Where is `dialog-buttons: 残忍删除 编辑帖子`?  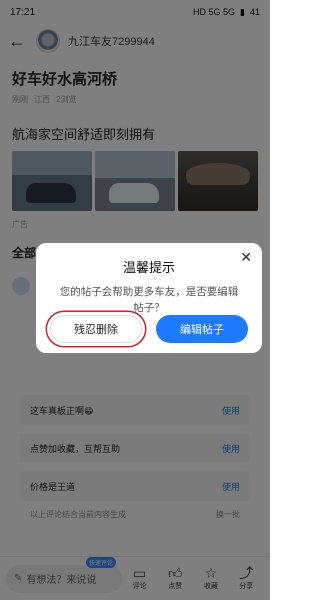 dialog-buttons: 残忍删除 编辑帖子 is located at coordinates (149, 329).